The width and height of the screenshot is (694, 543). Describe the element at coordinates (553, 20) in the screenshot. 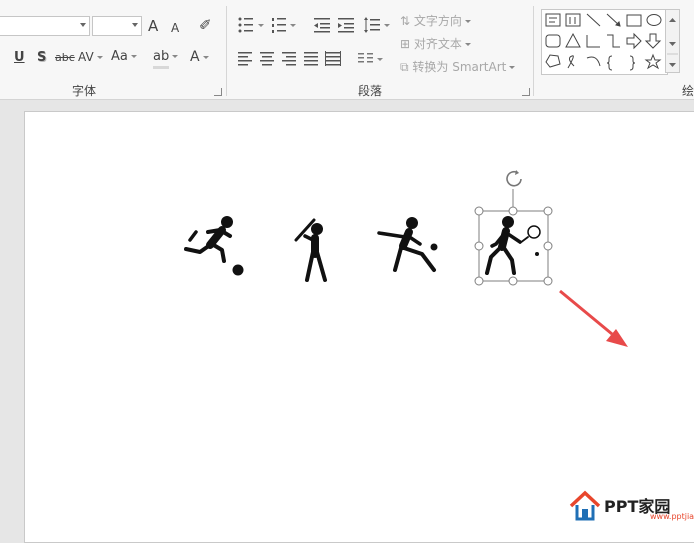

I see `text-box-icon` at that location.